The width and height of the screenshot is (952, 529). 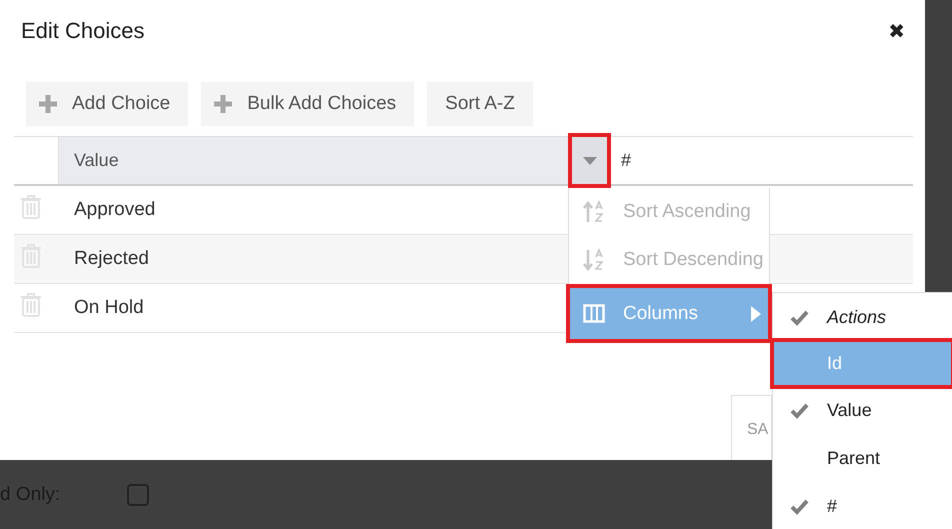 I want to click on column-menu-button, so click(x=589, y=160).